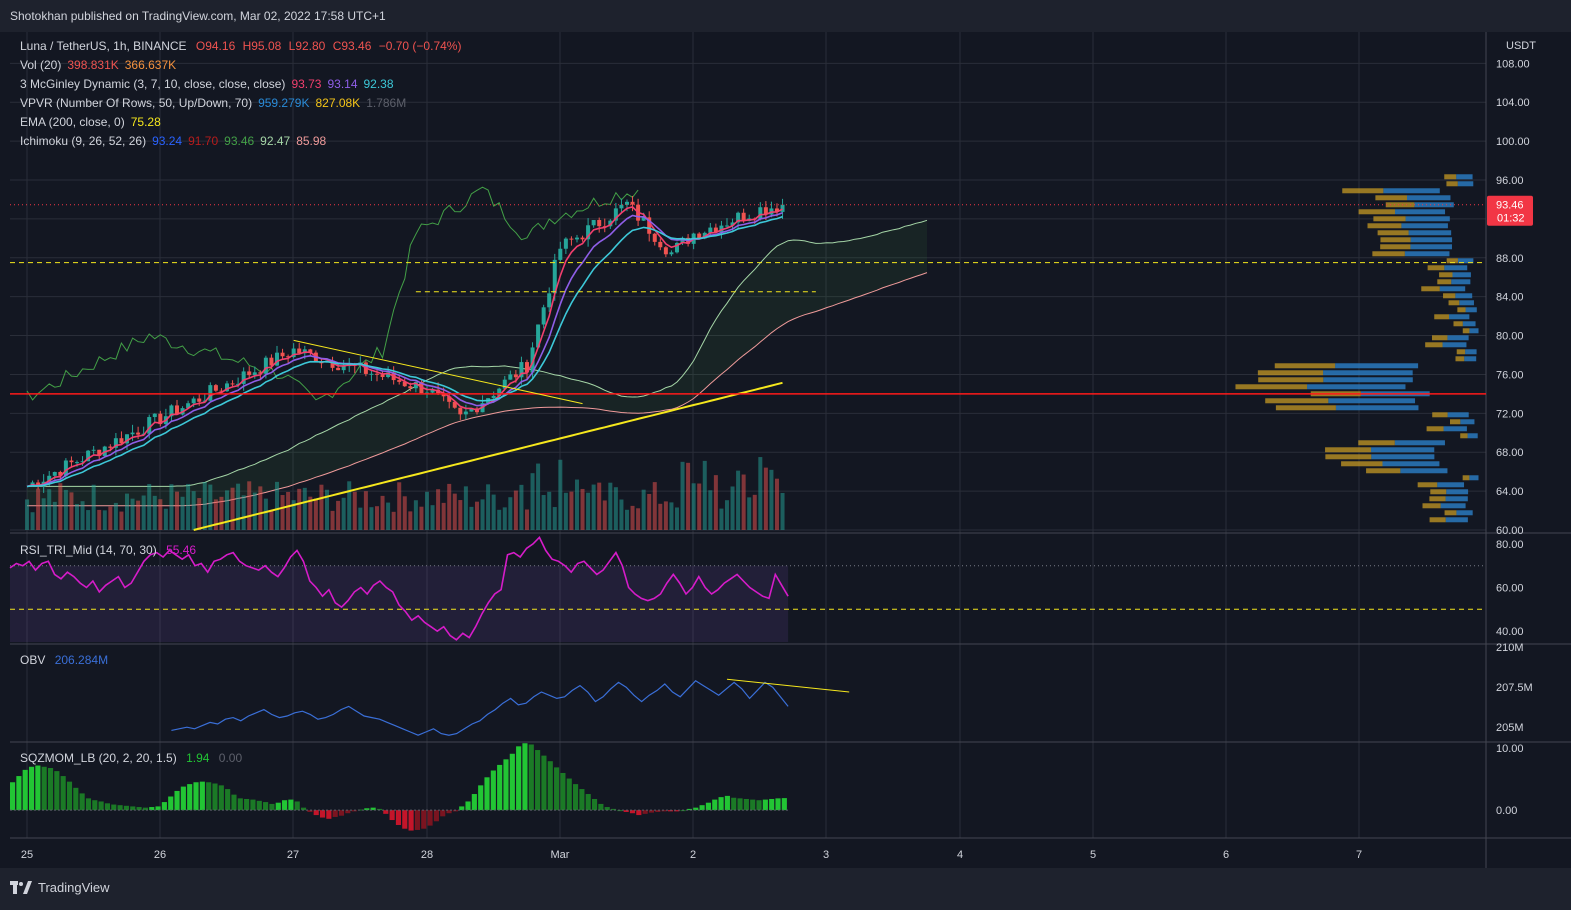  I want to click on indicator-legend-0: Vol (20) 398.831K 366.637K, so click(98, 65).